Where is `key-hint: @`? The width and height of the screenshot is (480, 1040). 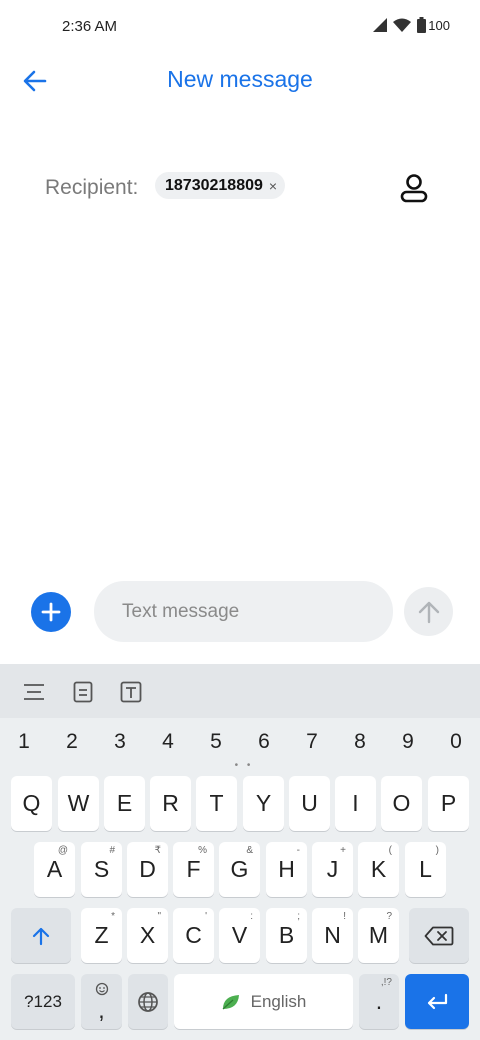 key-hint: @ is located at coordinates (62, 850).